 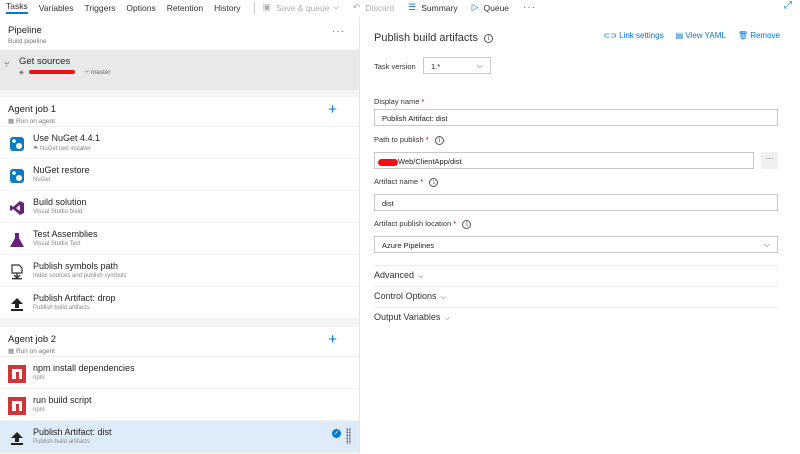 I want to click on more-actions-button: ···, so click(x=529, y=7).